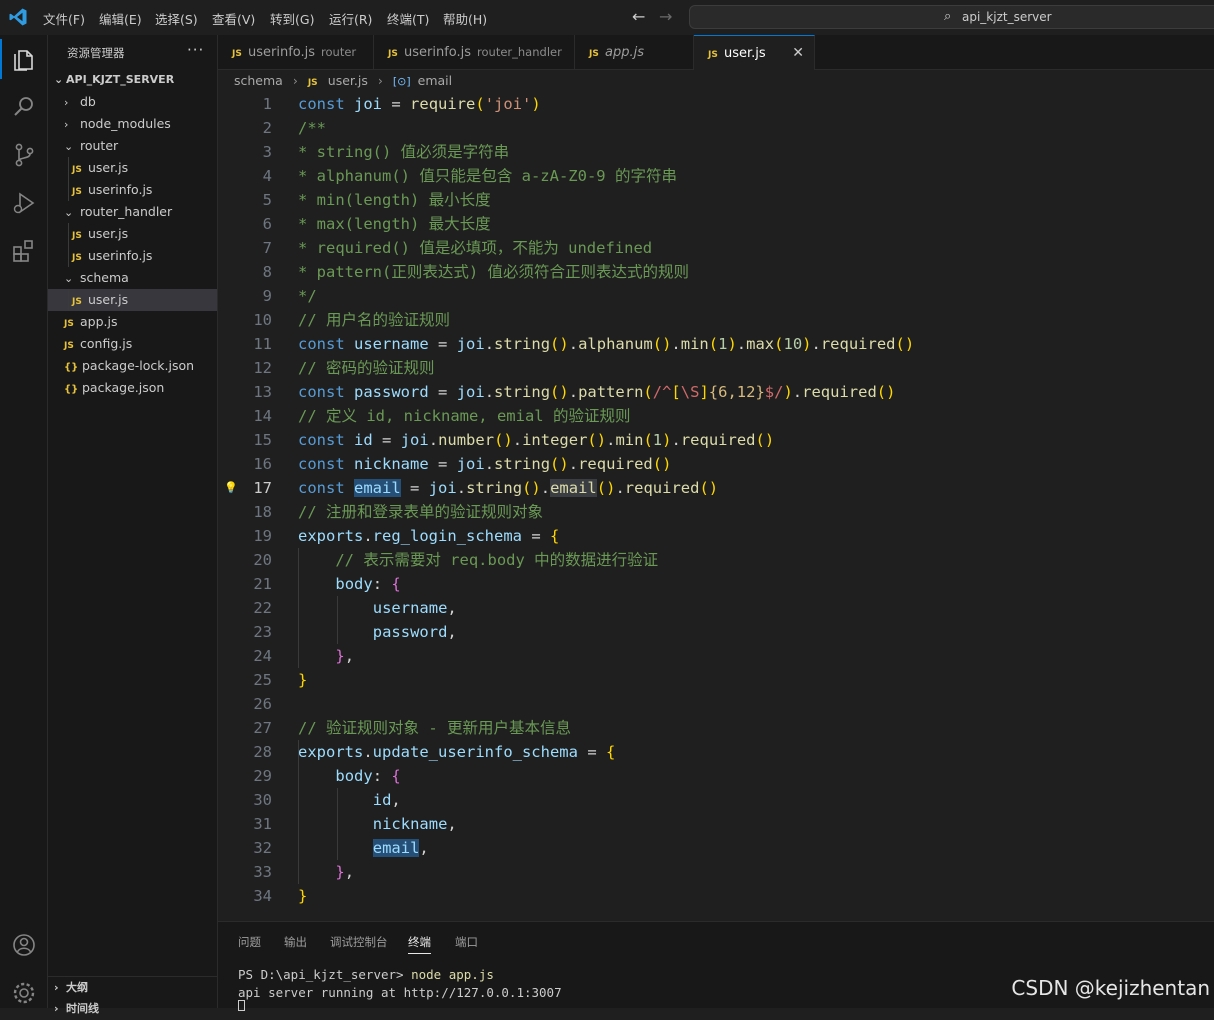 The height and width of the screenshot is (1020, 1214). Describe the element at coordinates (716, 896) in the screenshot. I see `code-line: 34}` at that location.